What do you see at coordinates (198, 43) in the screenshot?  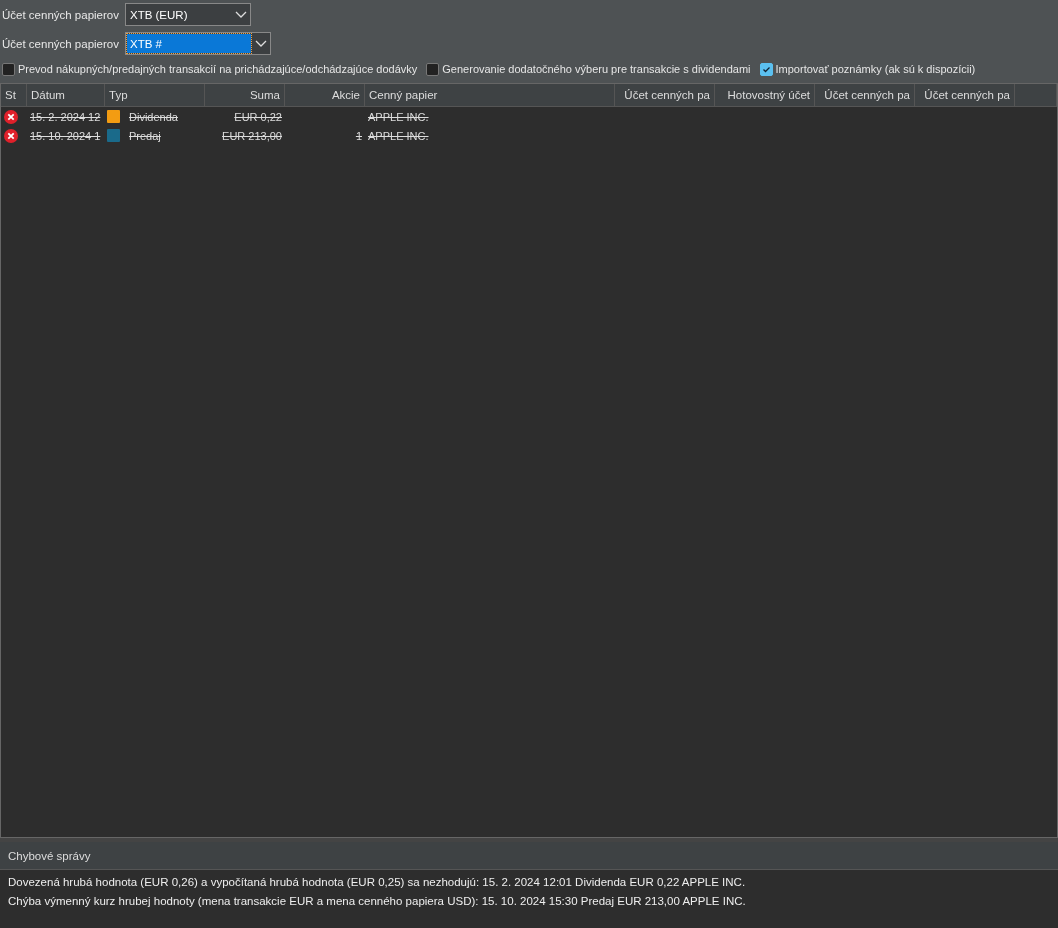 I see `account-dropdown: XTB #` at bounding box center [198, 43].